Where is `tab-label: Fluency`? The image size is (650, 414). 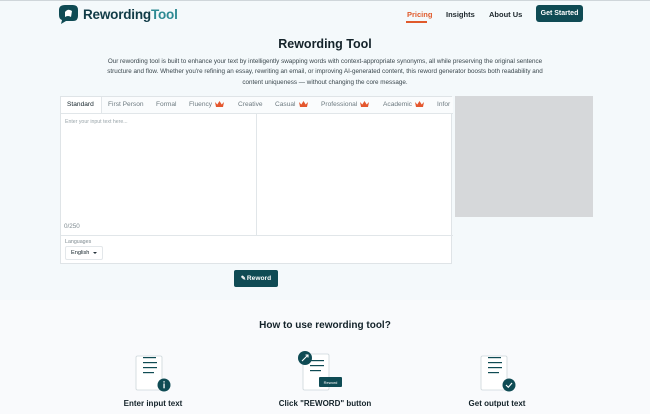 tab-label: Fluency is located at coordinates (201, 104).